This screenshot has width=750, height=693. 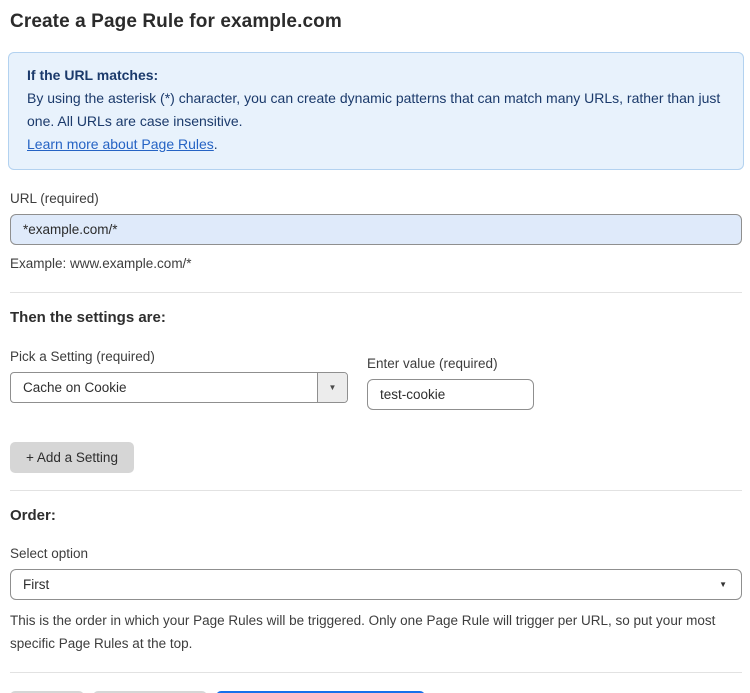 What do you see at coordinates (33, 515) in the screenshot?
I see `order-section-heading: Order:` at bounding box center [33, 515].